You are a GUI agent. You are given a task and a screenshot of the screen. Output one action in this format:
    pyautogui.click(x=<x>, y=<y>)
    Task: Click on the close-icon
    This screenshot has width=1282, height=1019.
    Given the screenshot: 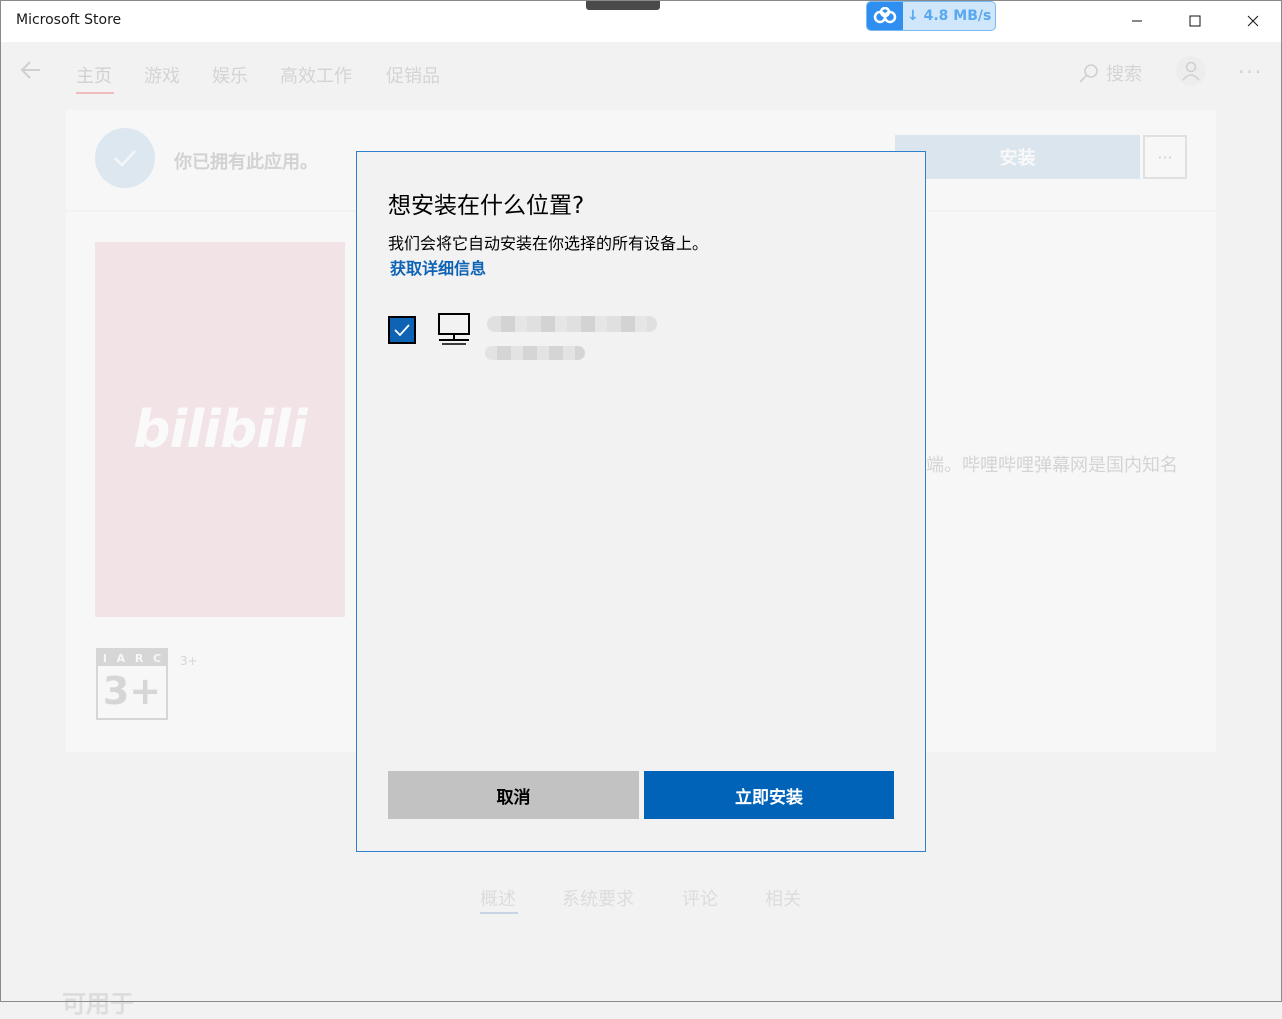 What is the action you would take?
    pyautogui.click(x=1253, y=21)
    